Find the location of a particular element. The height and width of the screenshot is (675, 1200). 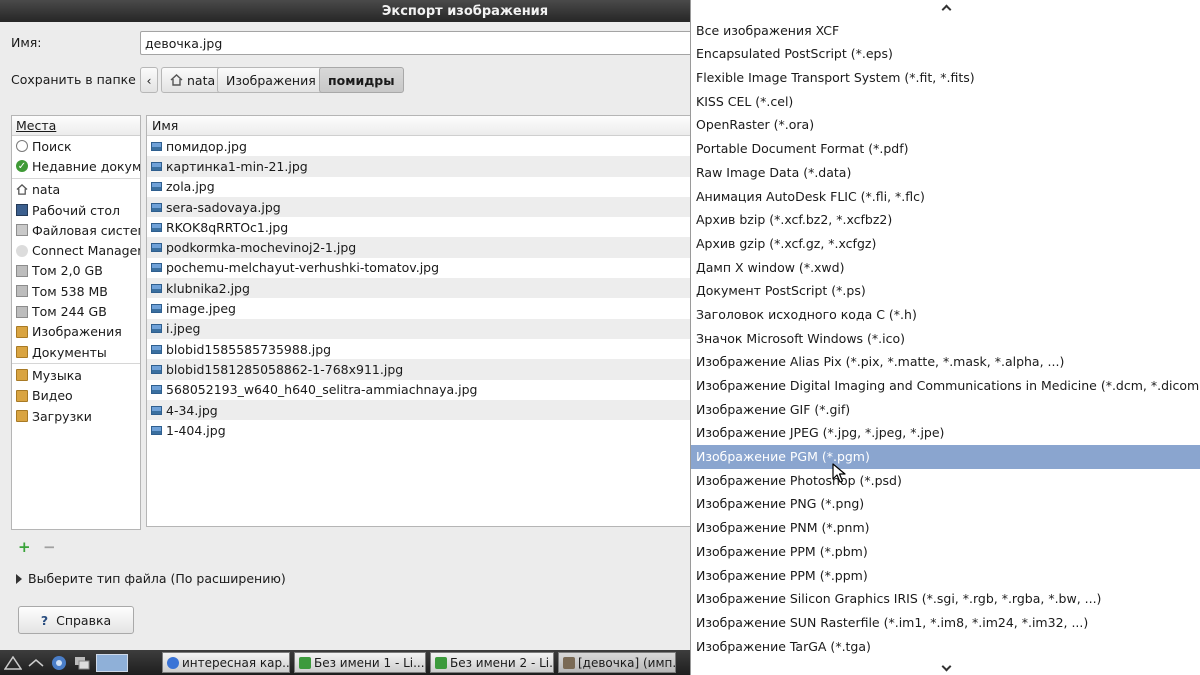

help-button: ? Справка is located at coordinates (76, 620).